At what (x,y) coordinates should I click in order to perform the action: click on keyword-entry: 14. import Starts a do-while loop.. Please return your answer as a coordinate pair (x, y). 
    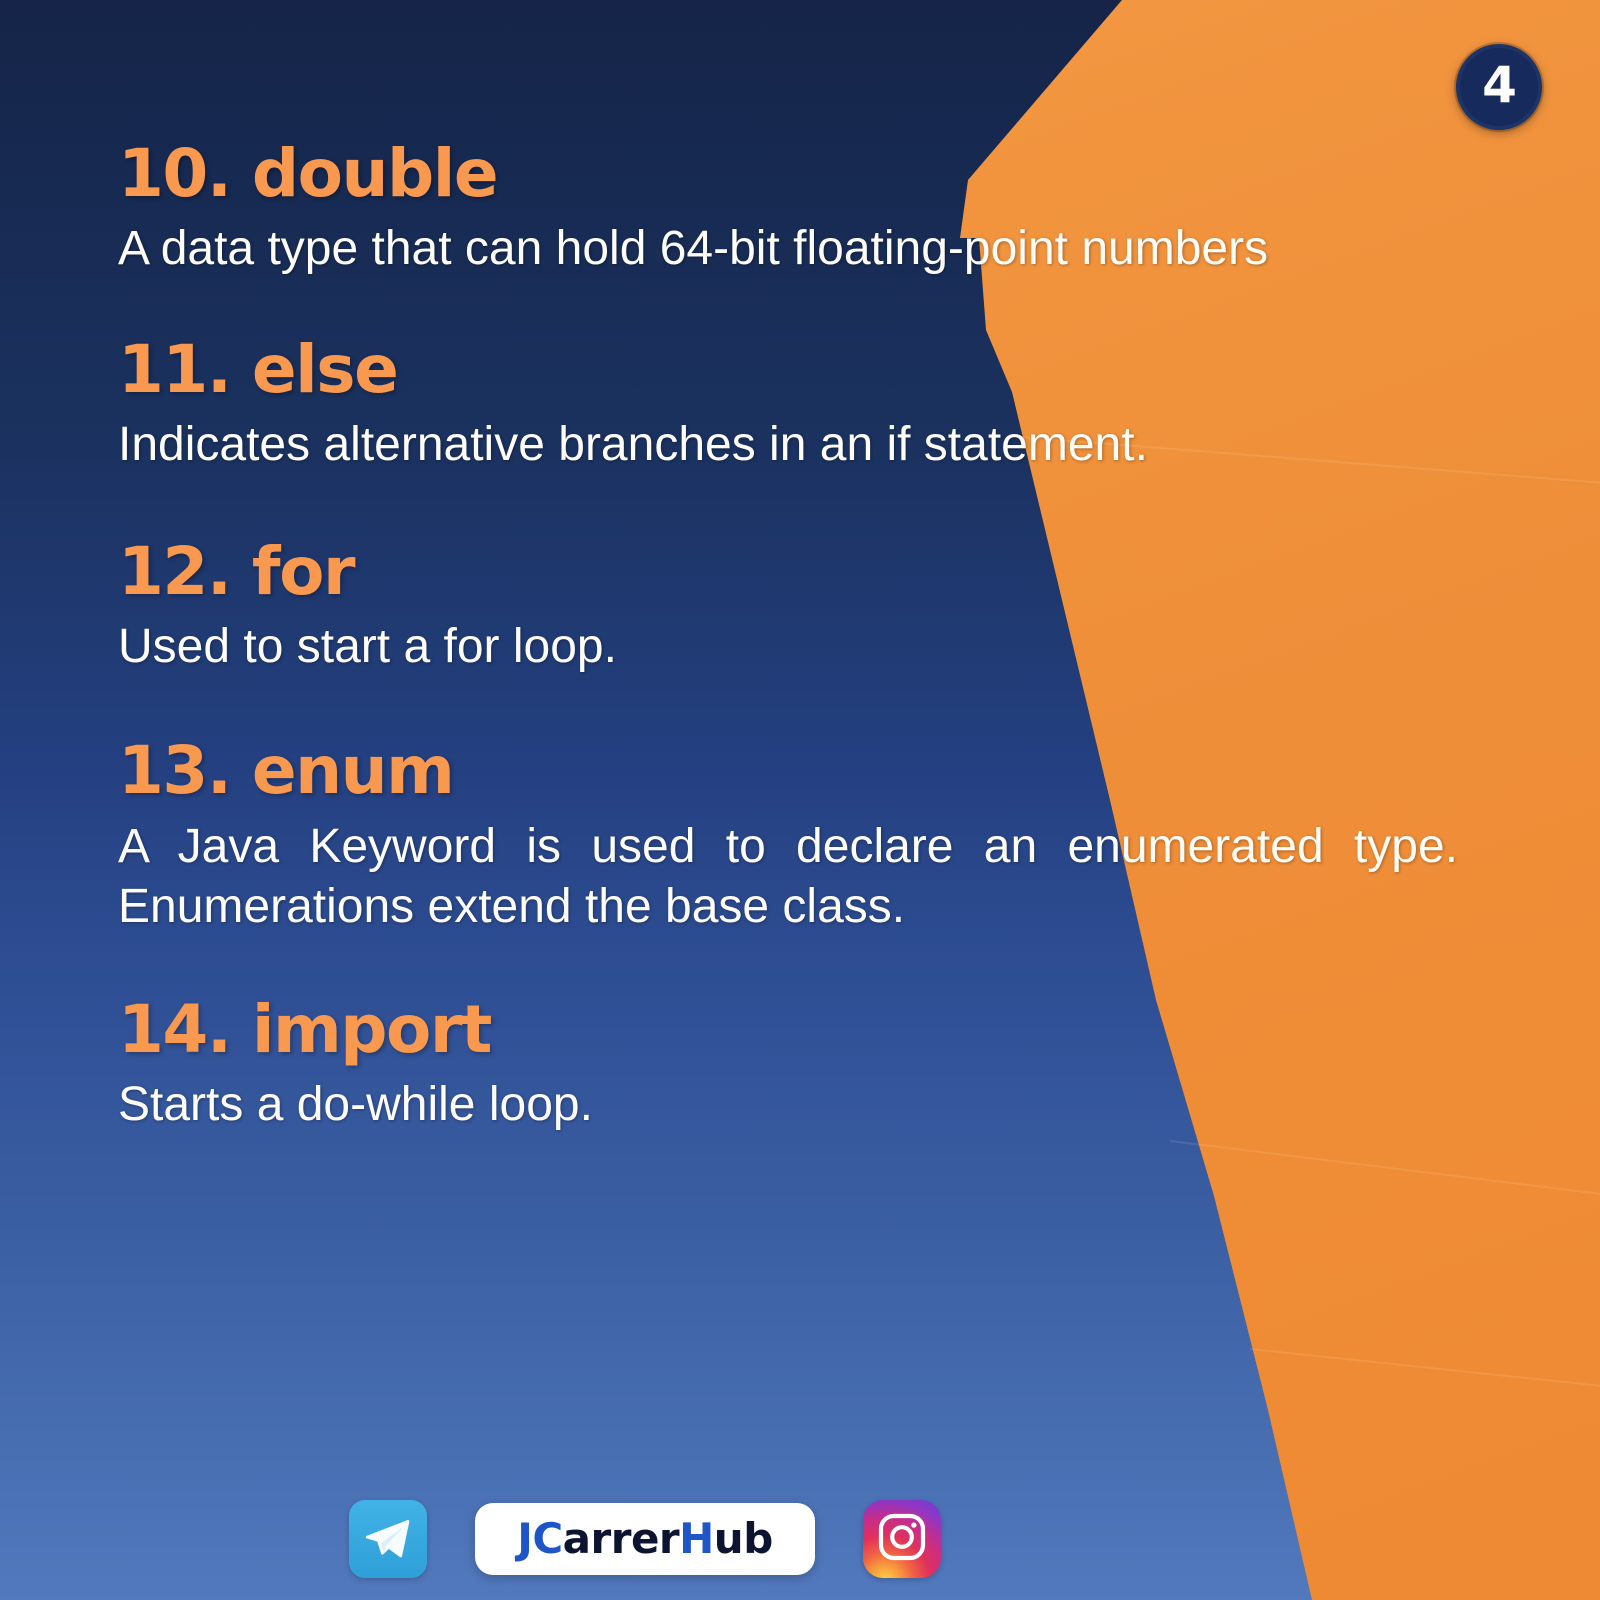
    Looking at the image, I should click on (788, 1063).